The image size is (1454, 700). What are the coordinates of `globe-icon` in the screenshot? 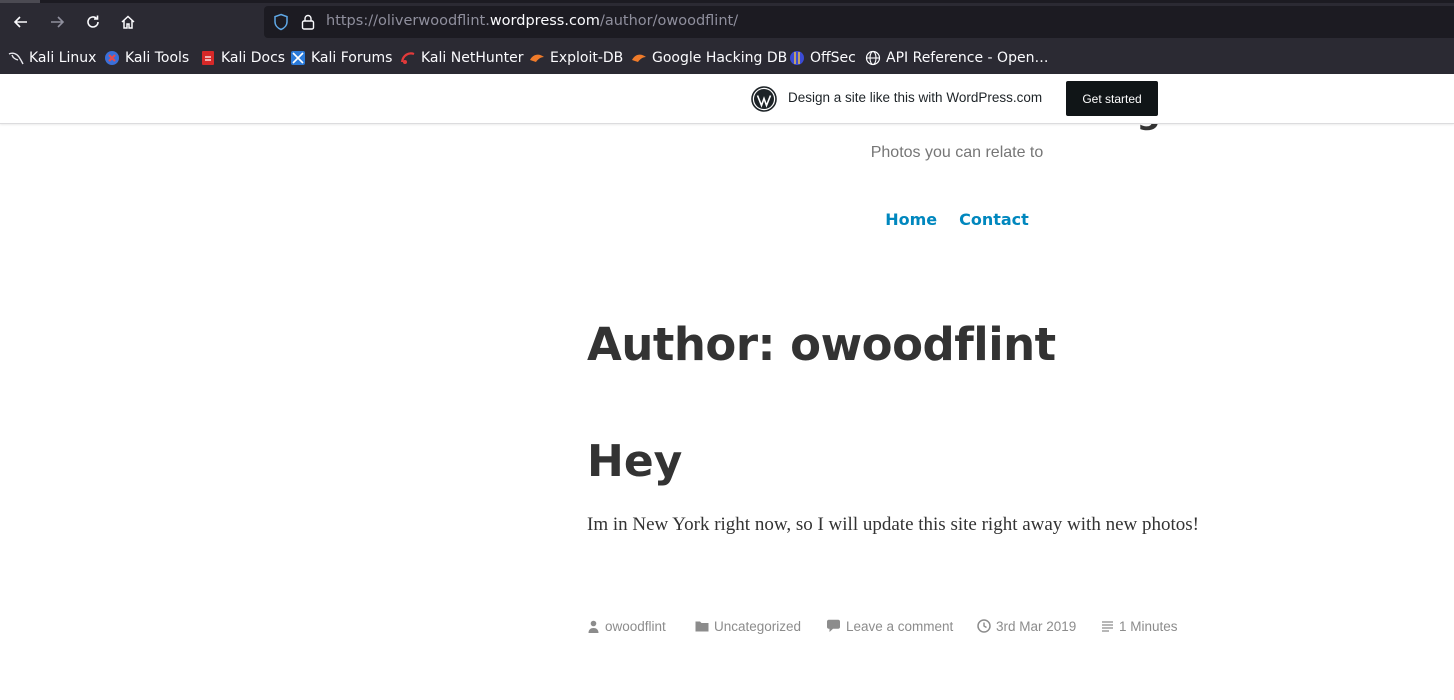 It's located at (873, 58).